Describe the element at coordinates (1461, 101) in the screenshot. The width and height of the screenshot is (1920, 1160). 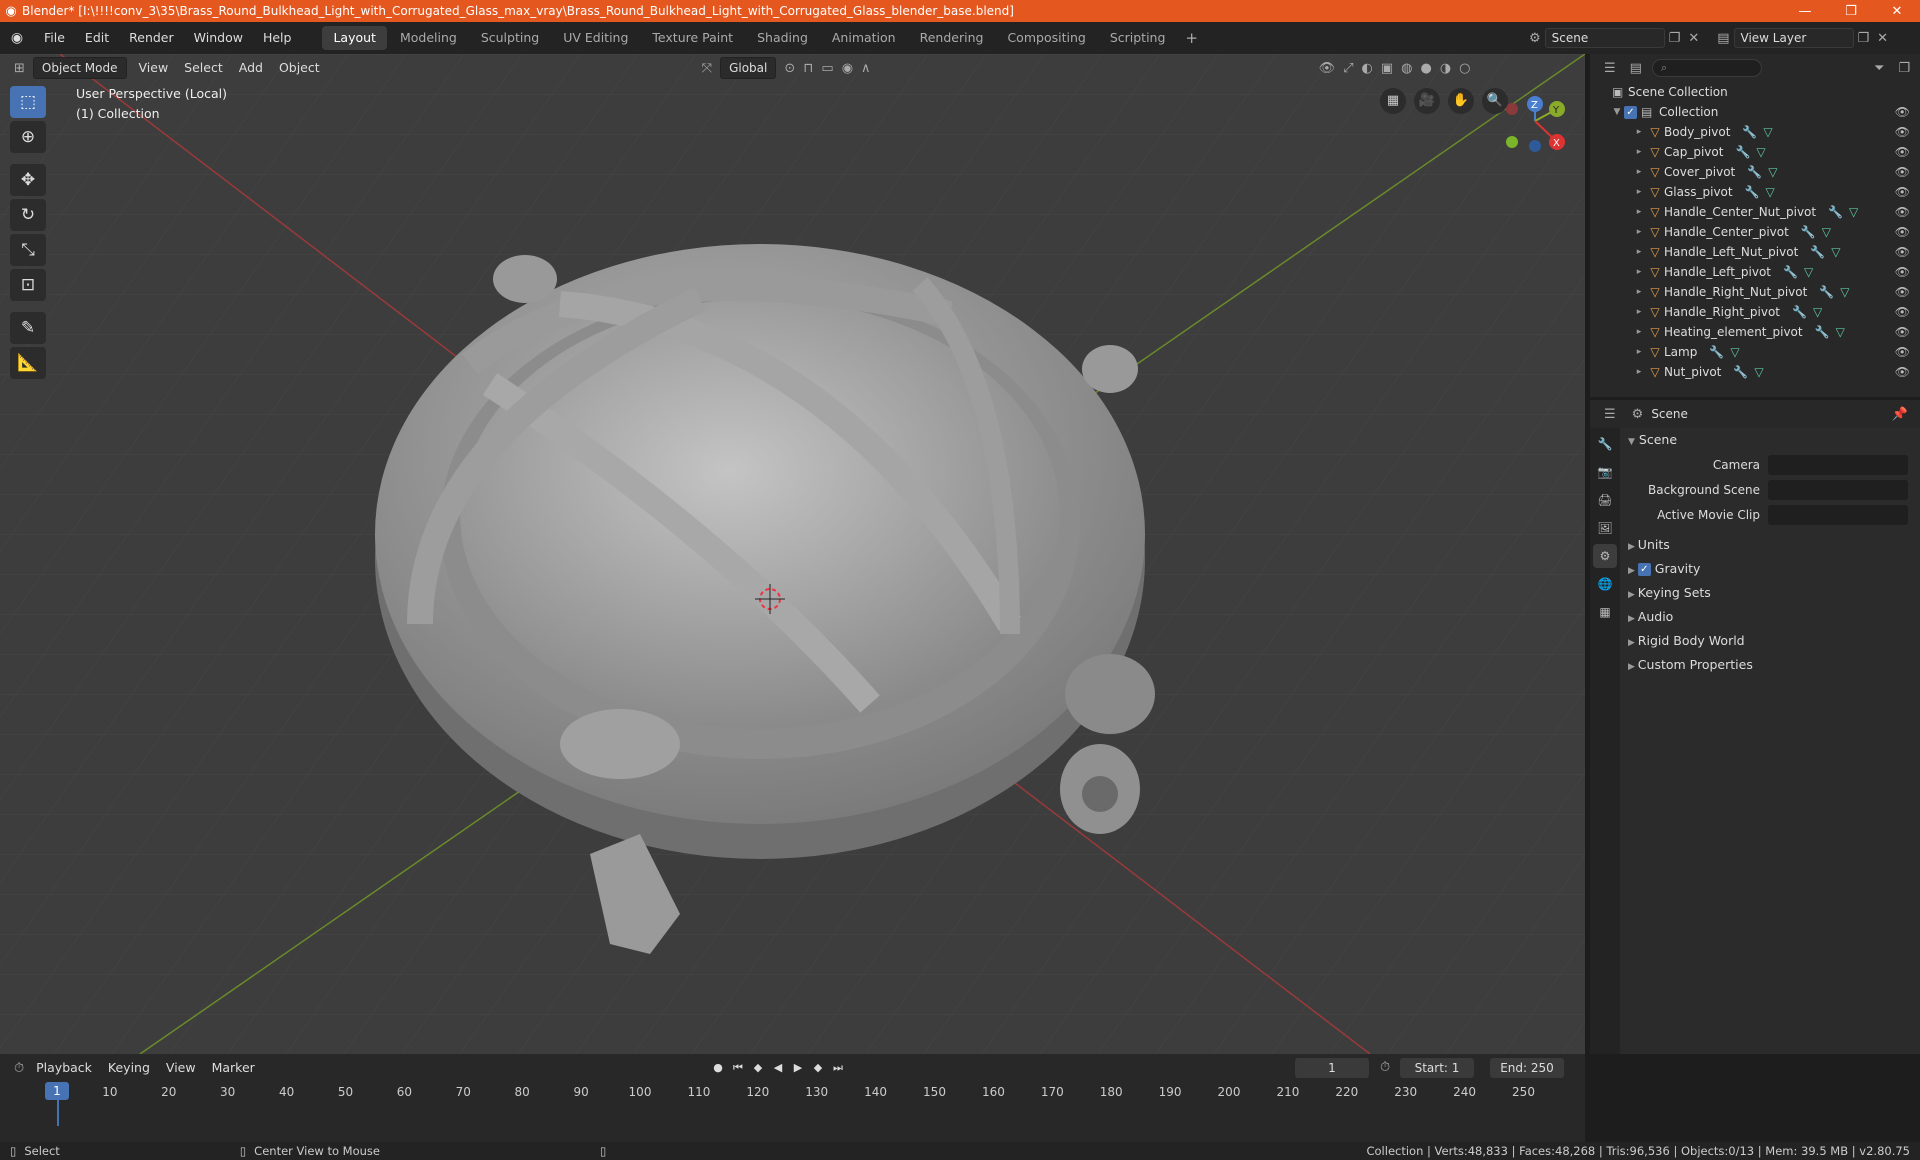
I see `pan-hand-icon: ✋` at that location.